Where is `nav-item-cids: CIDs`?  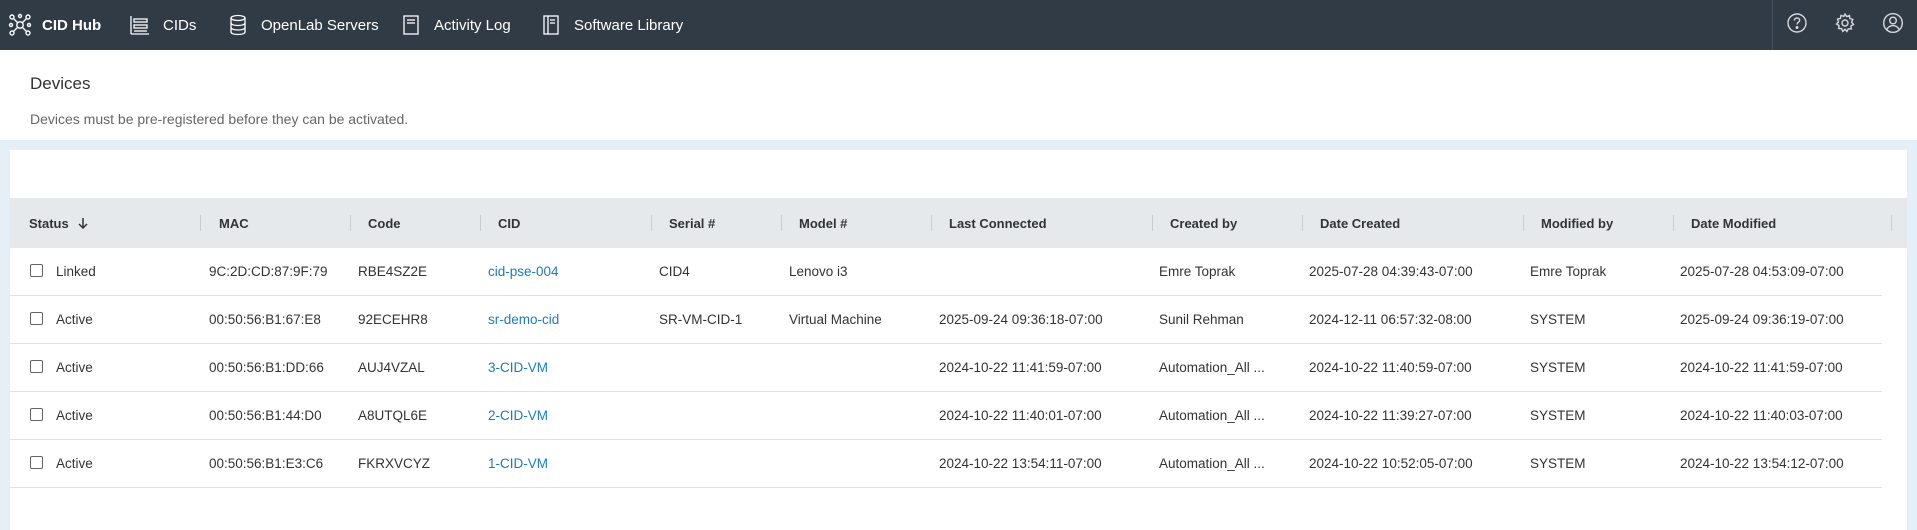
nav-item-cids: CIDs is located at coordinates (162, 25).